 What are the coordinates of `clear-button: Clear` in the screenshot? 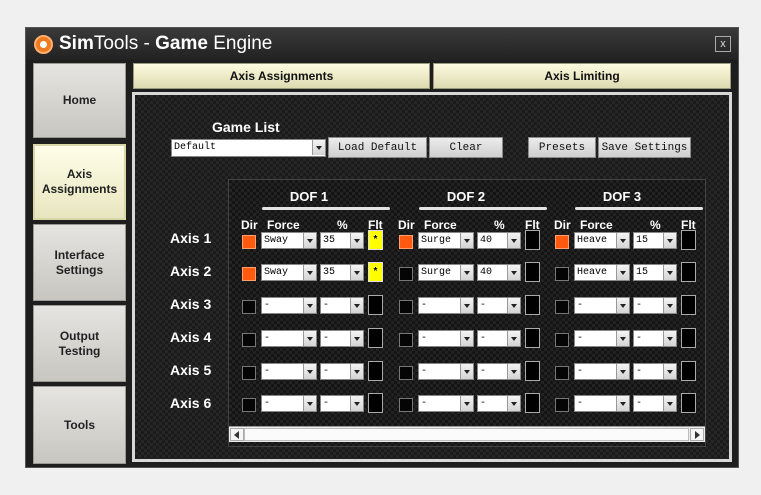 It's located at (466, 147).